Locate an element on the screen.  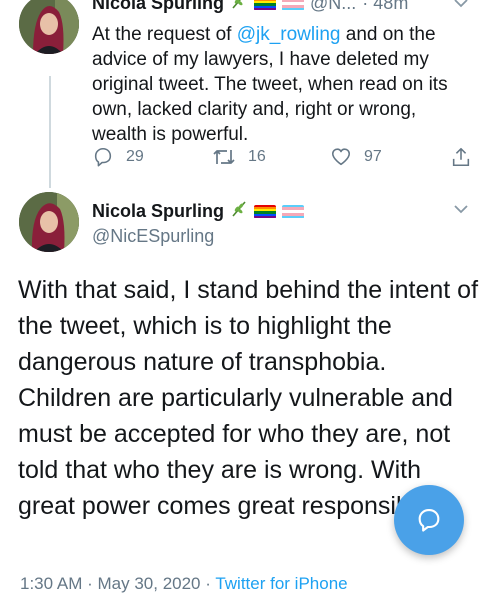
thread-connector is located at coordinates (50, 132).